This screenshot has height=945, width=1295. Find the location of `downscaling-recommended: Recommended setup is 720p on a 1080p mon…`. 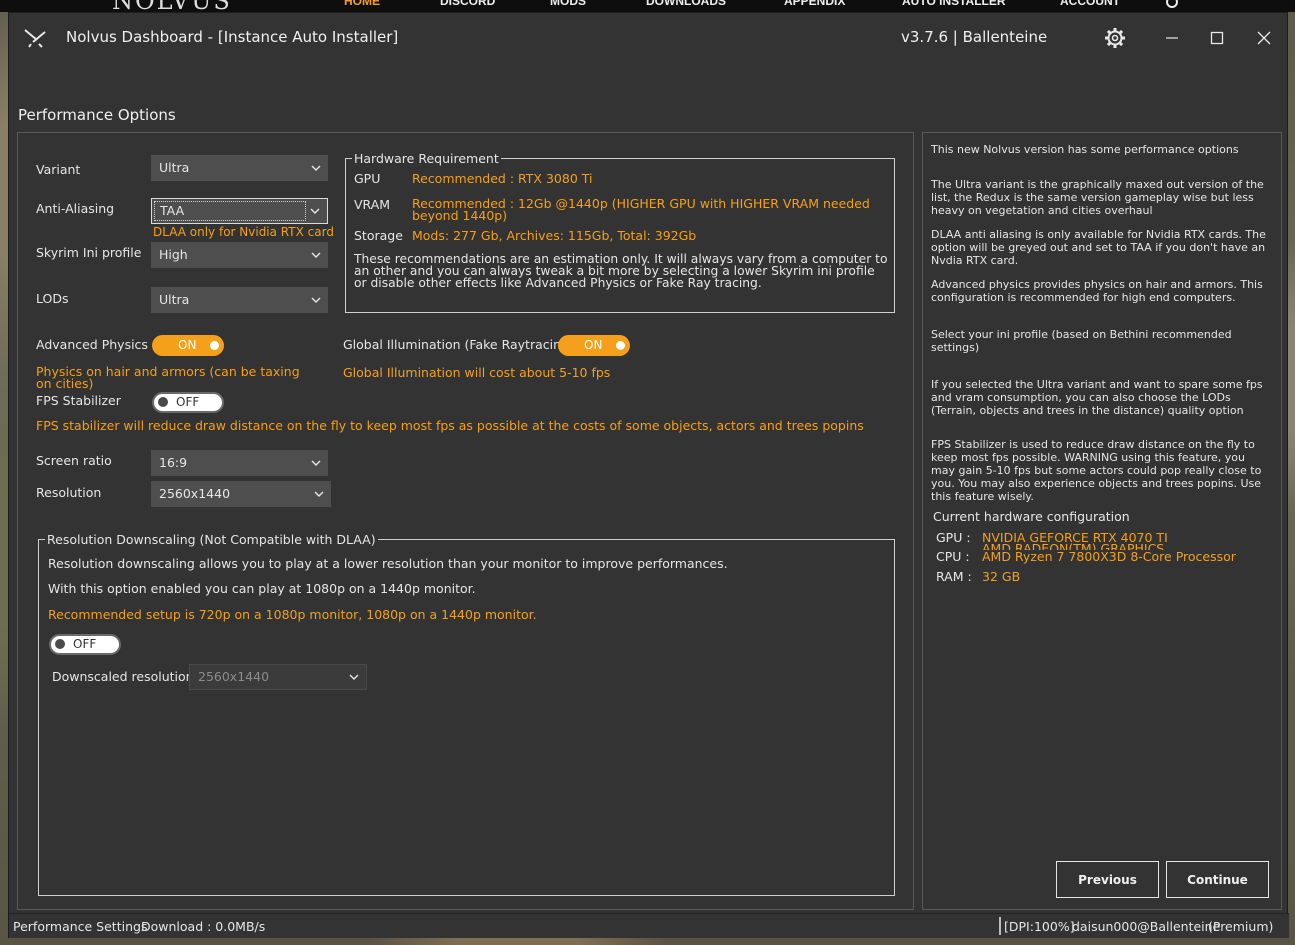

downscaling-recommended: Recommended setup is 720p on a 1080p mon… is located at coordinates (292, 614).